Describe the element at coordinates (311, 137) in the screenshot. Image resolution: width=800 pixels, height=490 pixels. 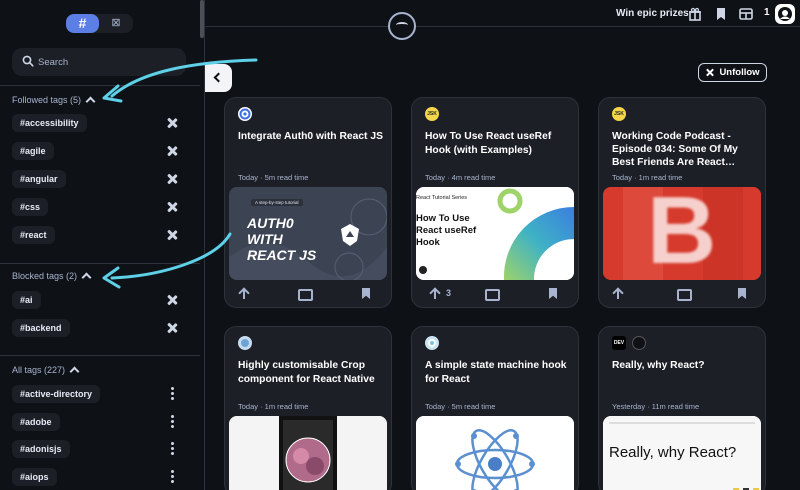
I see `post-title: Integrate Auth0 with React JS` at that location.